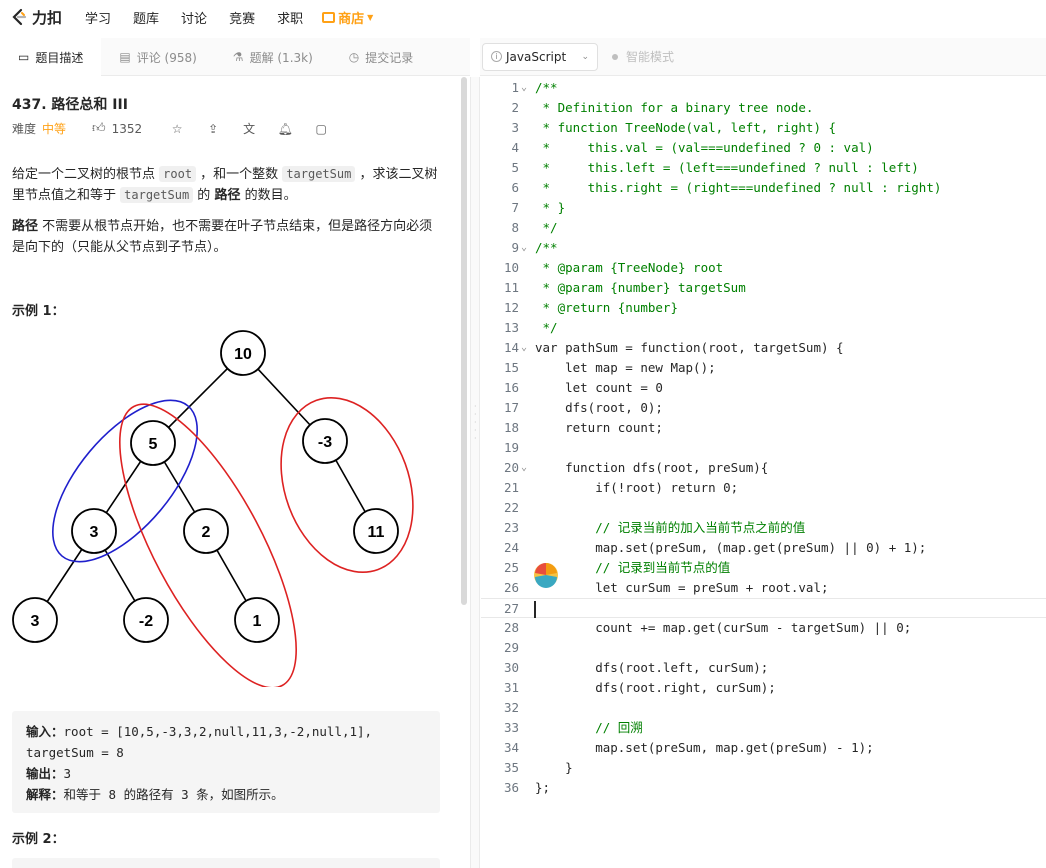 The width and height of the screenshot is (1046, 868). What do you see at coordinates (511, 287) in the screenshot?
I see `line-number: 11` at bounding box center [511, 287].